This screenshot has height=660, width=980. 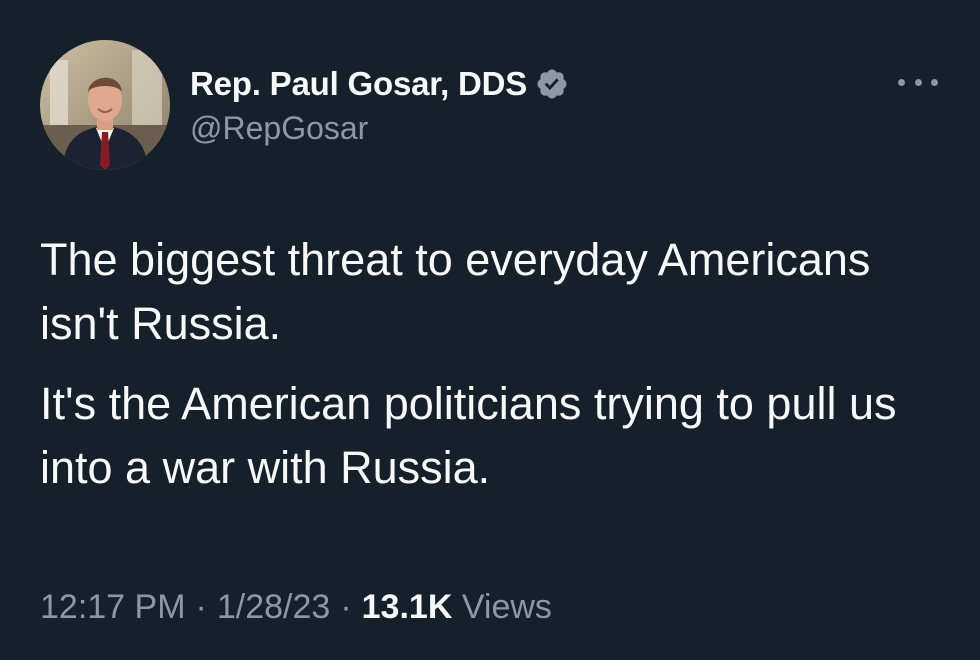 I want to click on tweet-time: 12:17 PM, so click(x=113, y=607).